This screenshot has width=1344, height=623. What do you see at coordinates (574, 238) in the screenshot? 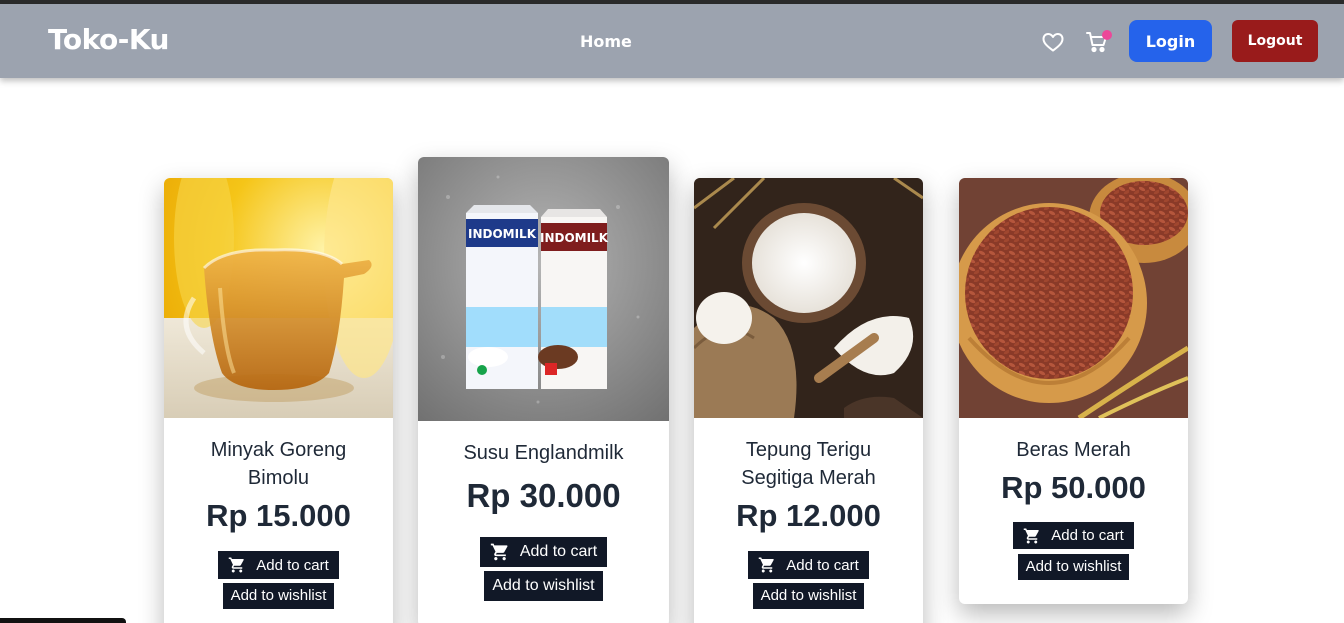
I see `milk-carton-label-right: INDOMILK` at bounding box center [574, 238].